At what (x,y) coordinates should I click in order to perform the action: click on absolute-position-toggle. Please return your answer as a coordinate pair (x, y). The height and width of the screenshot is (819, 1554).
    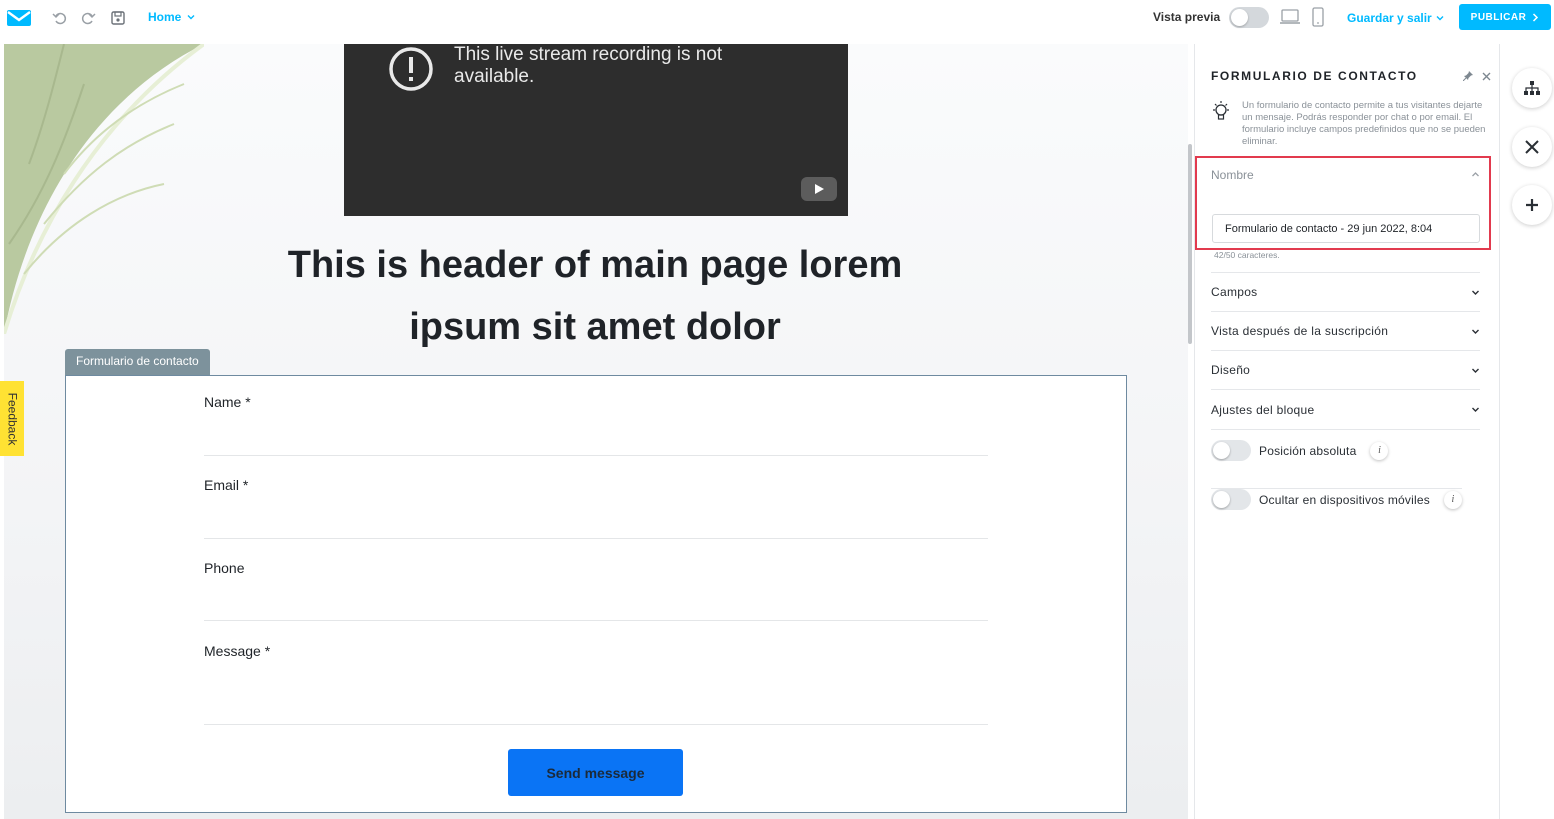
    Looking at the image, I should click on (1231, 450).